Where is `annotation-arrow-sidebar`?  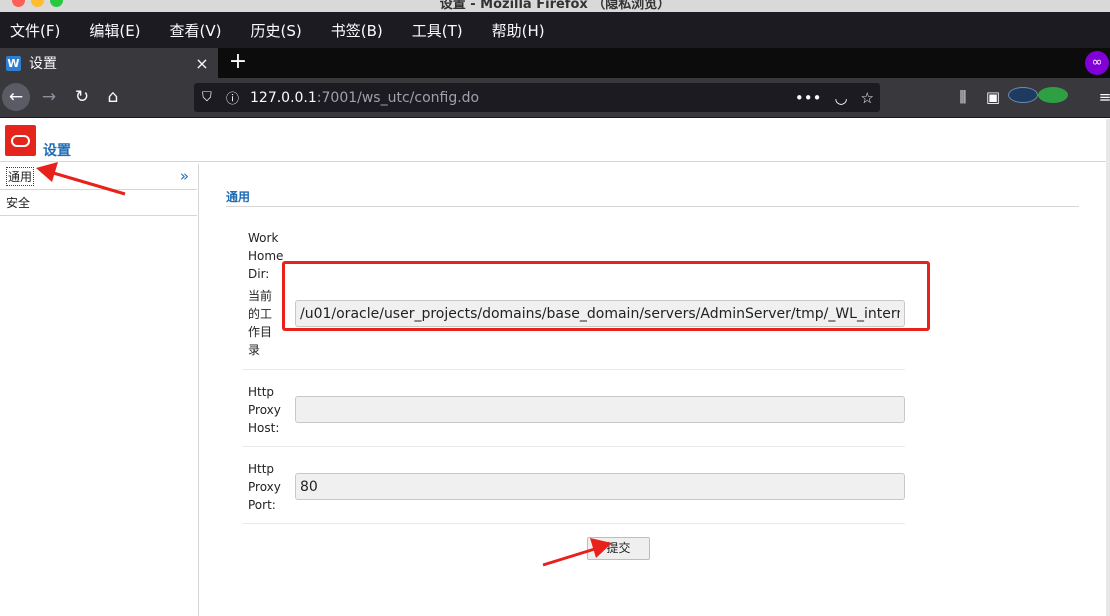
annotation-arrow-sidebar is located at coordinates (81, 179).